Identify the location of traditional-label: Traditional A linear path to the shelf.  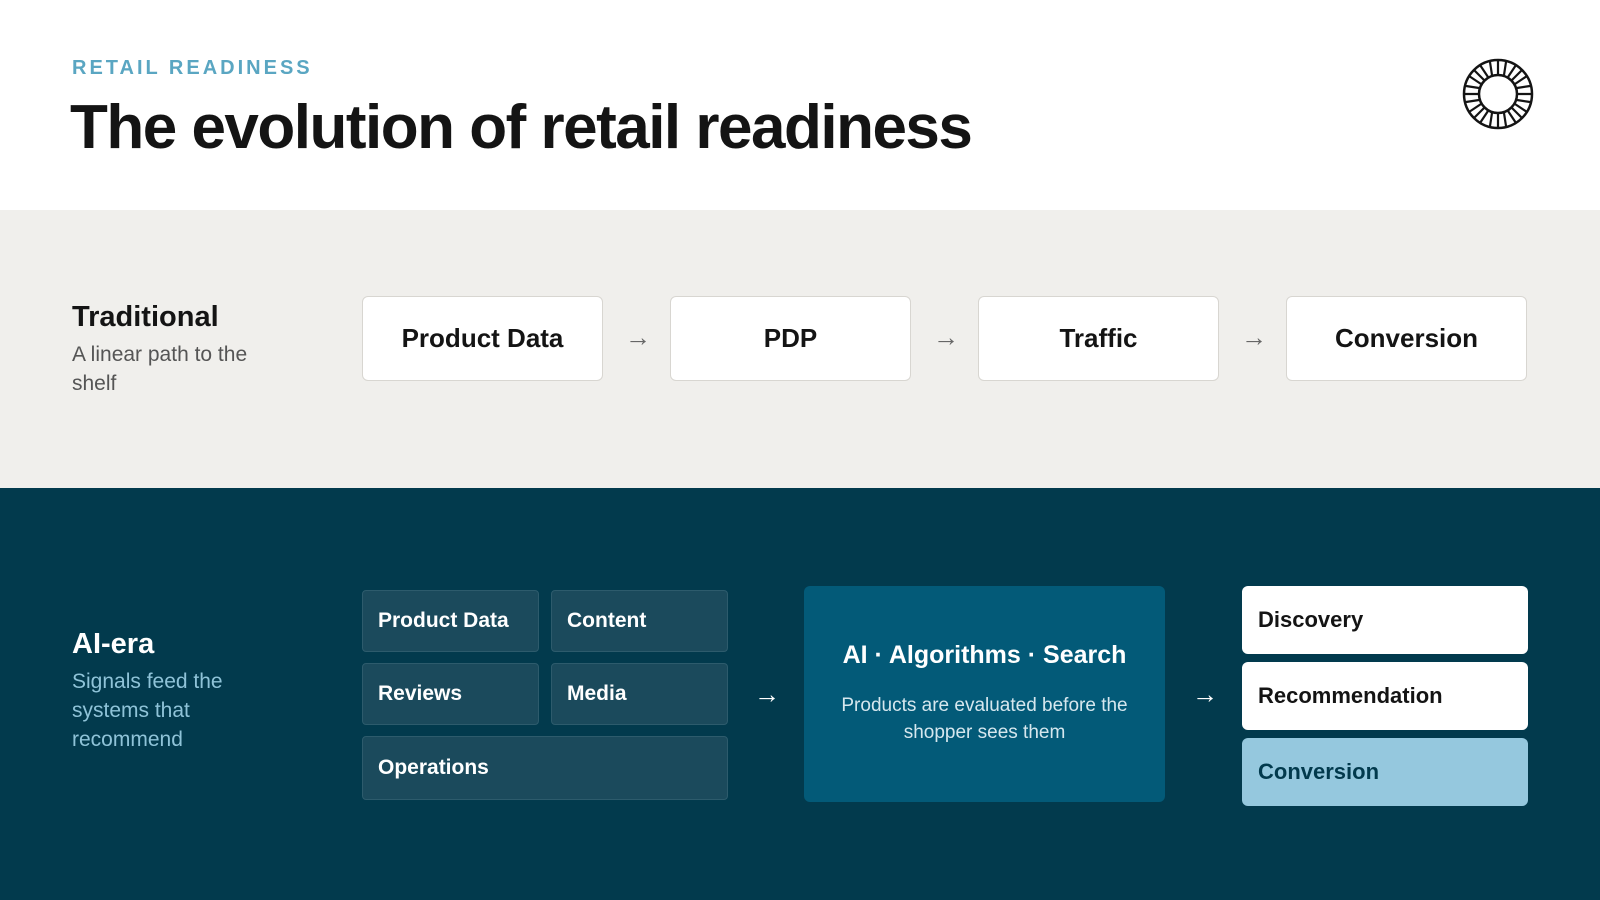
(172, 349).